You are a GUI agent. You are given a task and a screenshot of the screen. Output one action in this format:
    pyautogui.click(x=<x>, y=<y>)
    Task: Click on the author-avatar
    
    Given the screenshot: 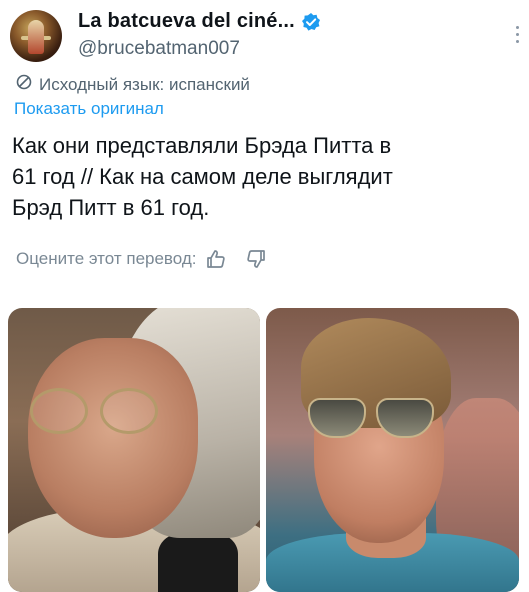 What is the action you would take?
    pyautogui.click(x=36, y=36)
    